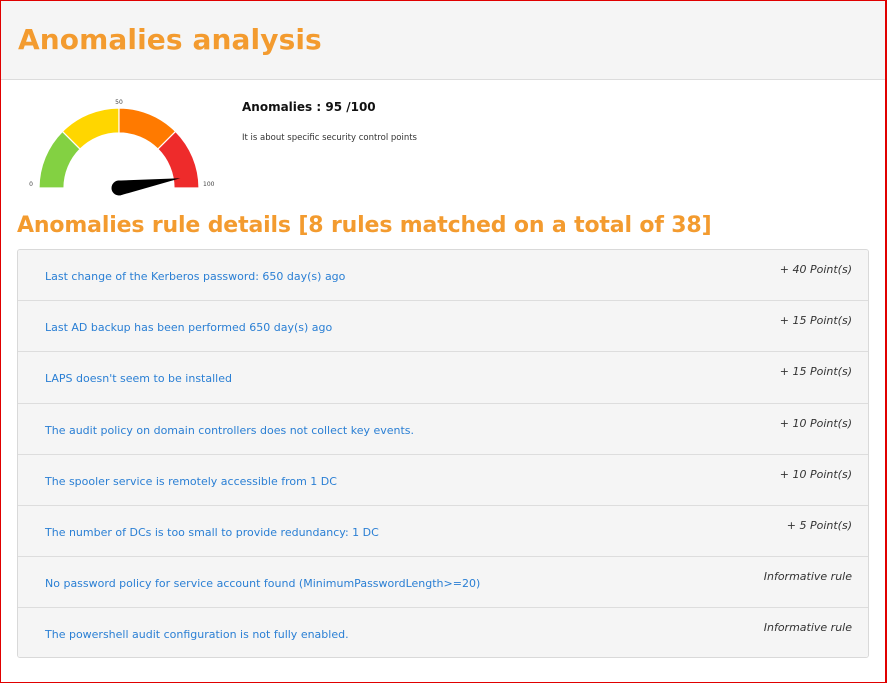 The height and width of the screenshot is (683, 887). I want to click on gauge-hub, so click(119, 188).